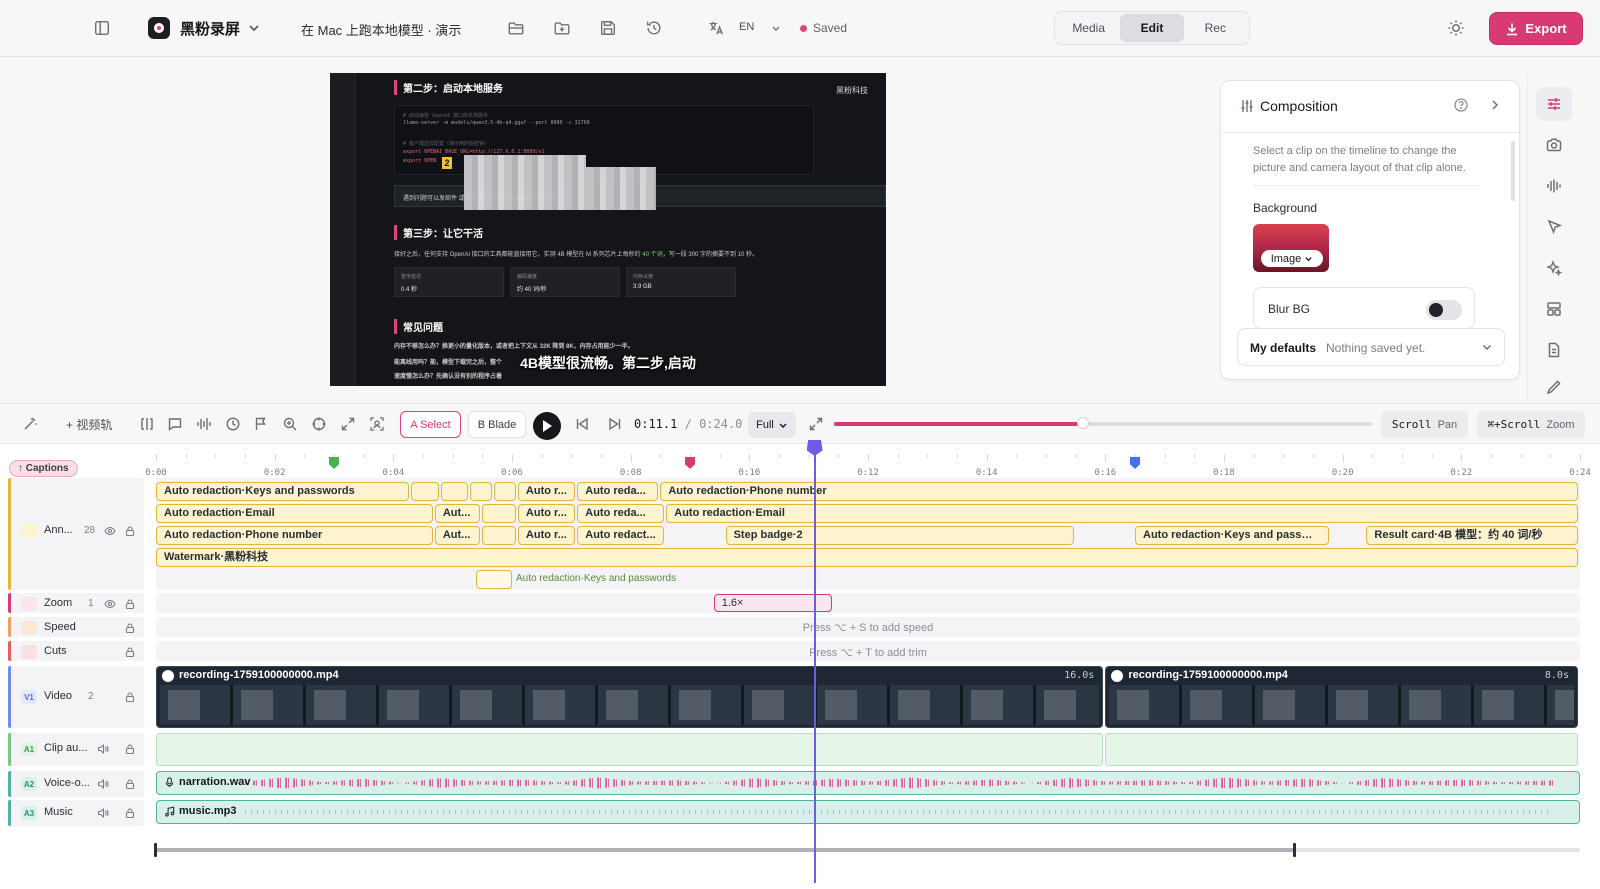 The image size is (1600, 889). What do you see at coordinates (1554, 268) in the screenshot?
I see `sparkles-icon` at bounding box center [1554, 268].